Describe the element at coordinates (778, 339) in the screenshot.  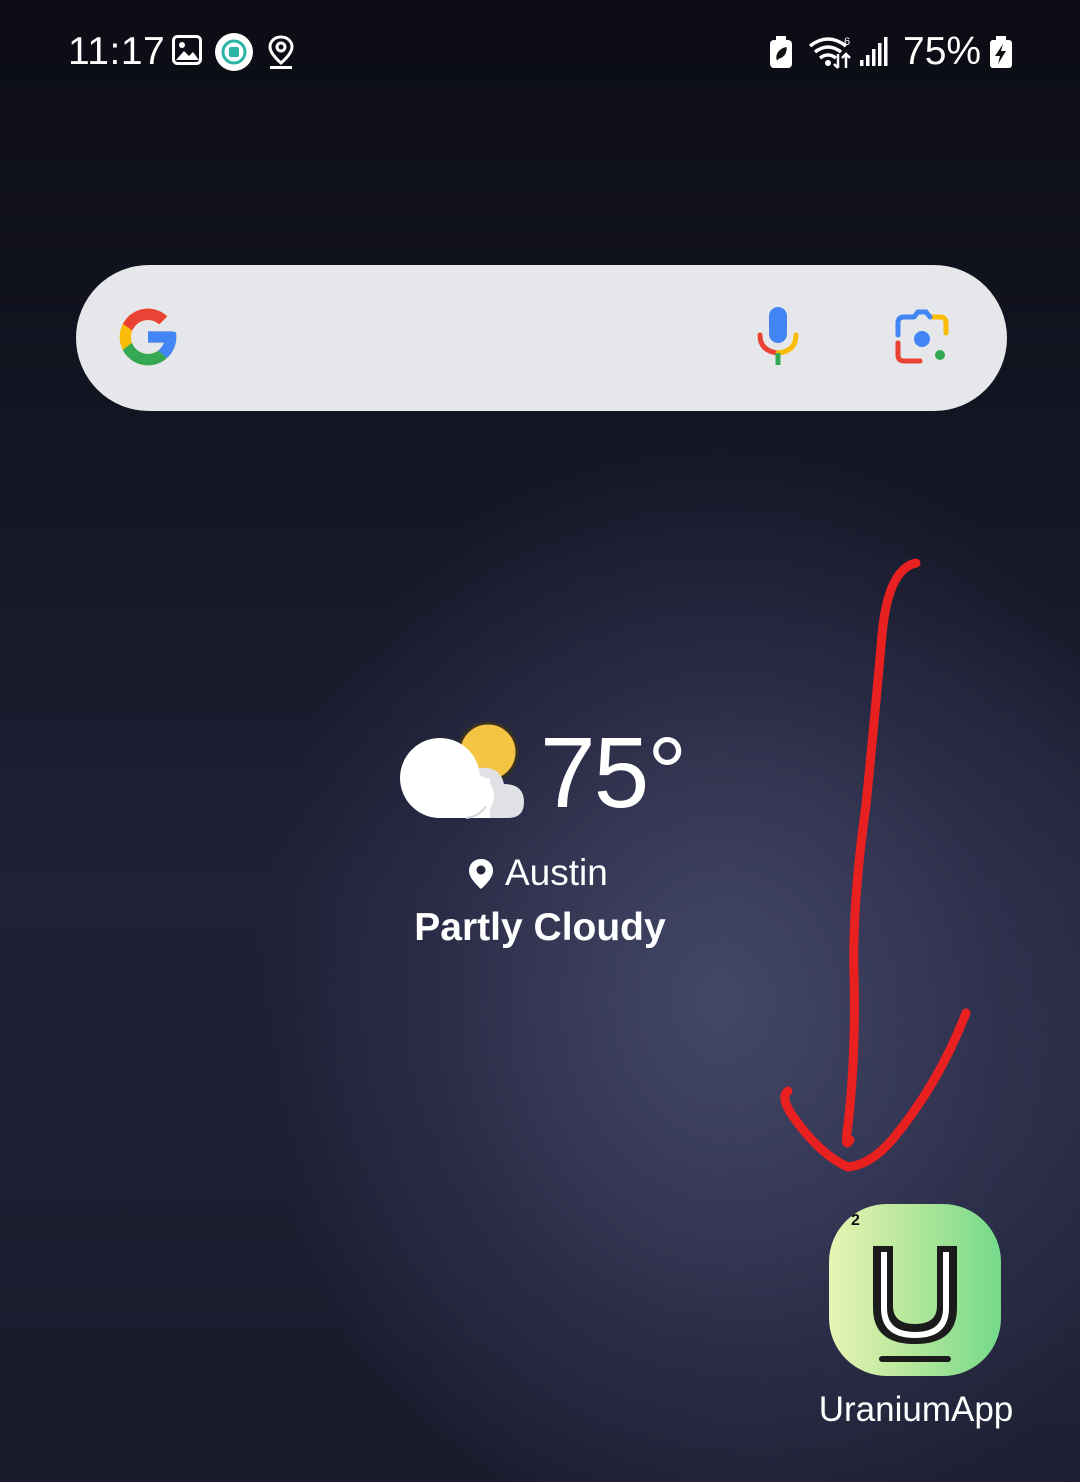
I see `voice-search-mic-icon` at that location.